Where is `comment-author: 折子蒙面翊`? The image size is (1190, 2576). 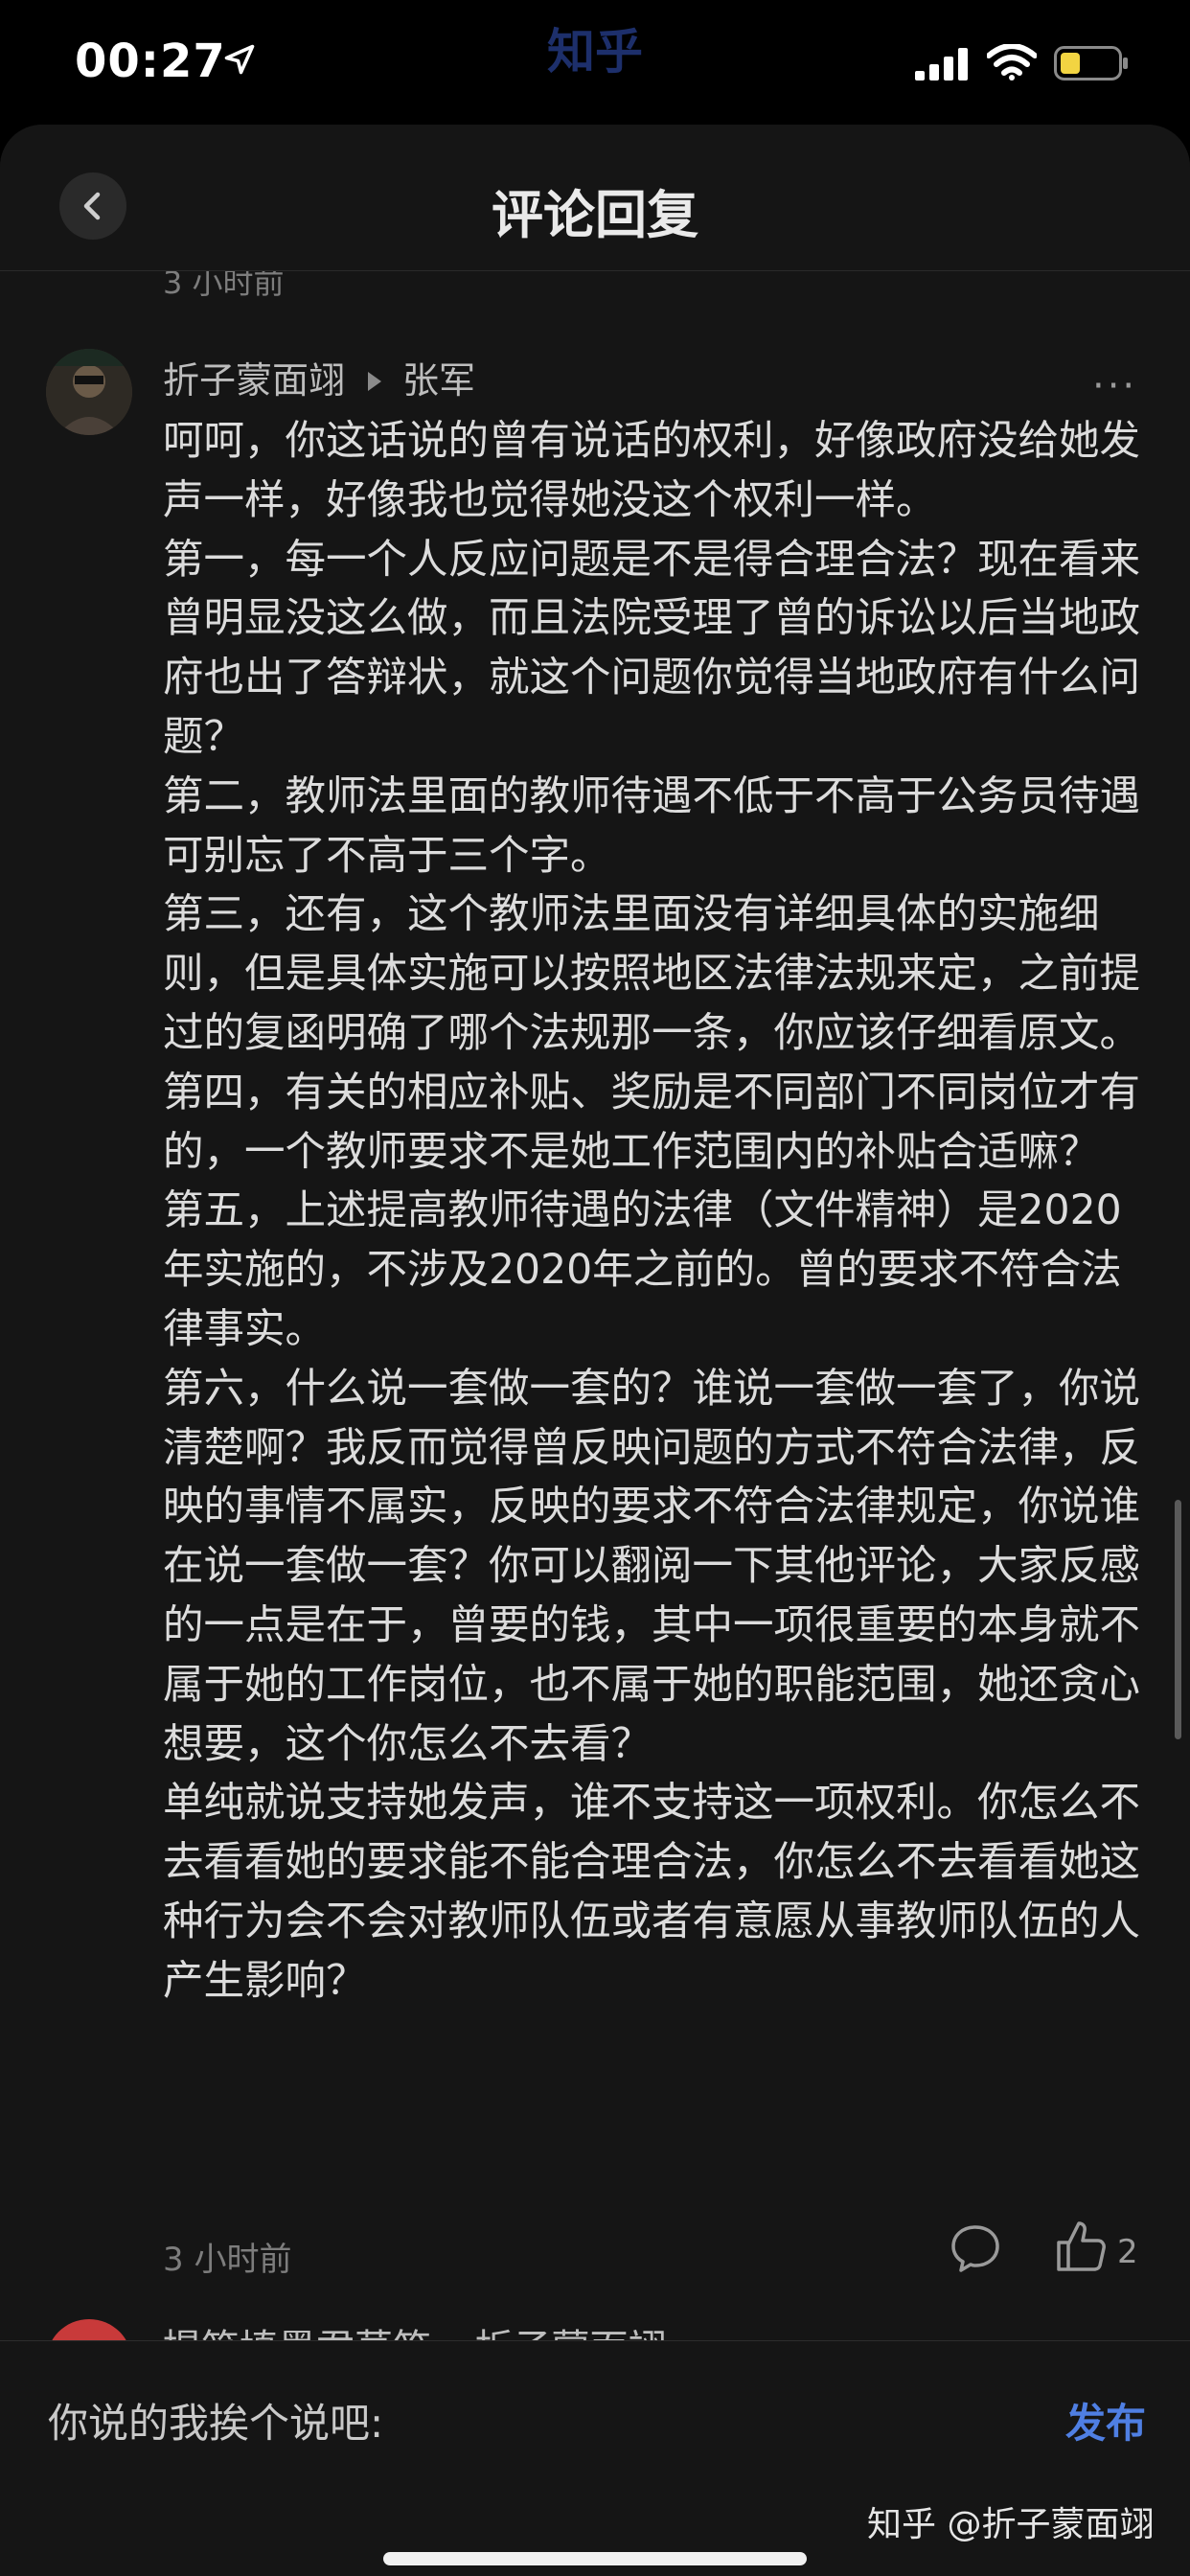 comment-author: 折子蒙面翊 is located at coordinates (254, 380).